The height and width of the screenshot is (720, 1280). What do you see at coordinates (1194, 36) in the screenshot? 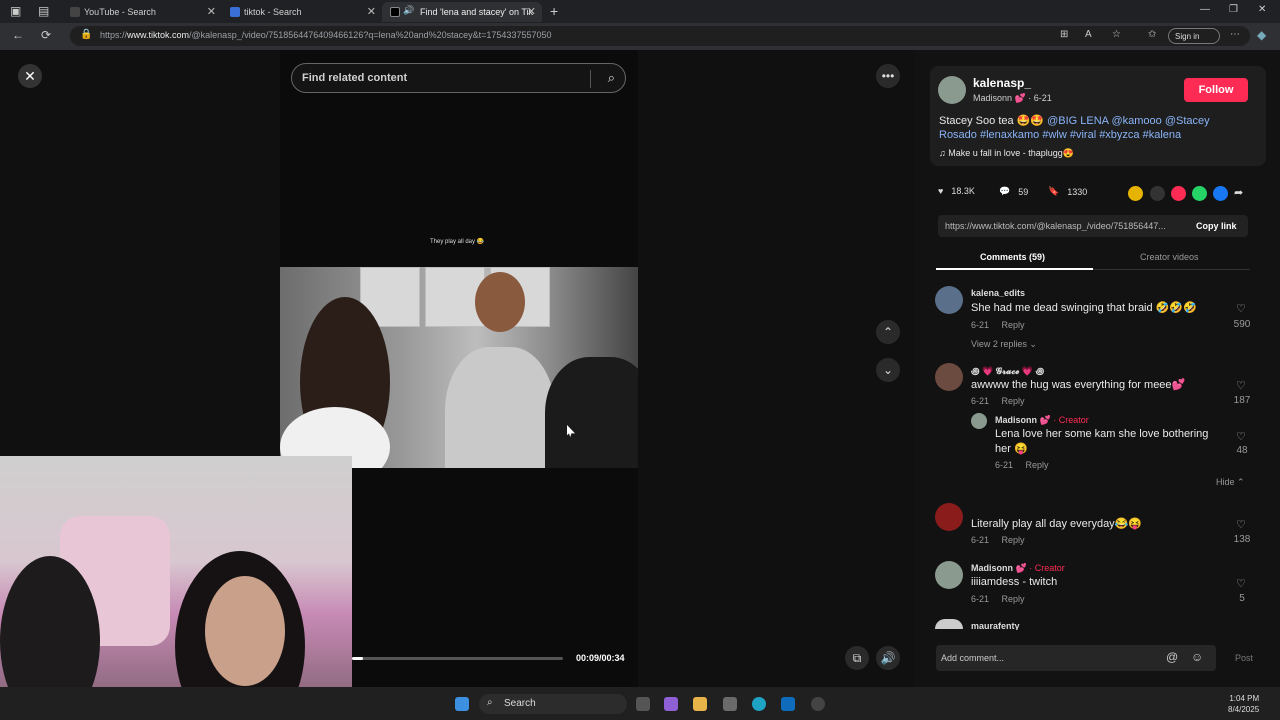
I see `sign-in-button: Sign in` at bounding box center [1194, 36].